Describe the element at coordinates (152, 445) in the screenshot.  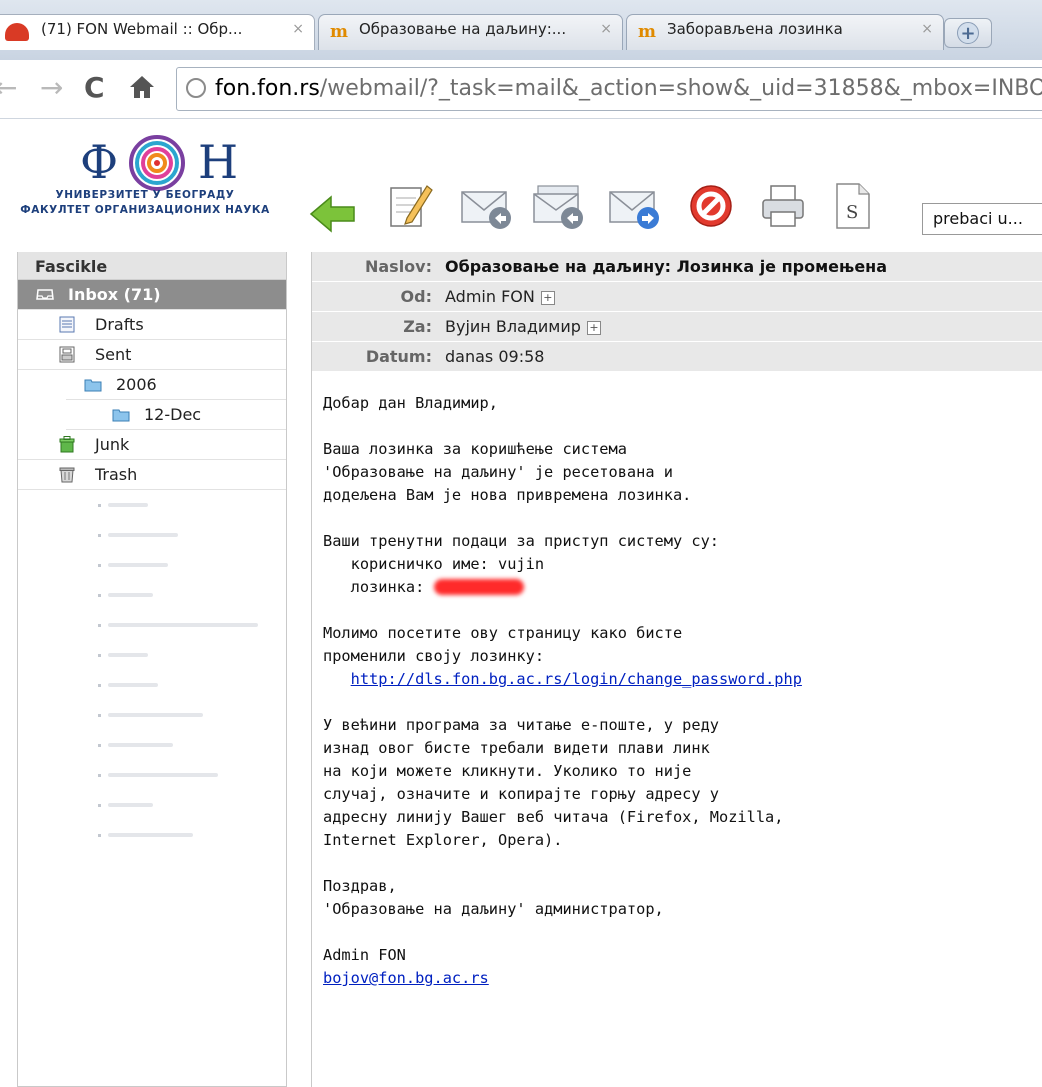
I see `folder-junk: Junk` at that location.